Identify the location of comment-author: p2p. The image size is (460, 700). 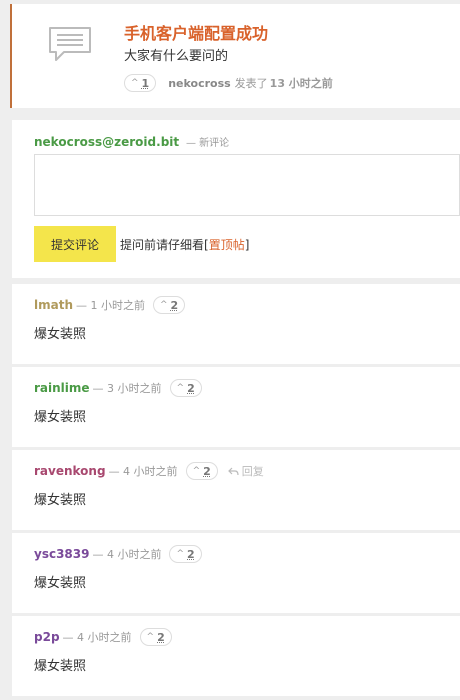
(47, 637).